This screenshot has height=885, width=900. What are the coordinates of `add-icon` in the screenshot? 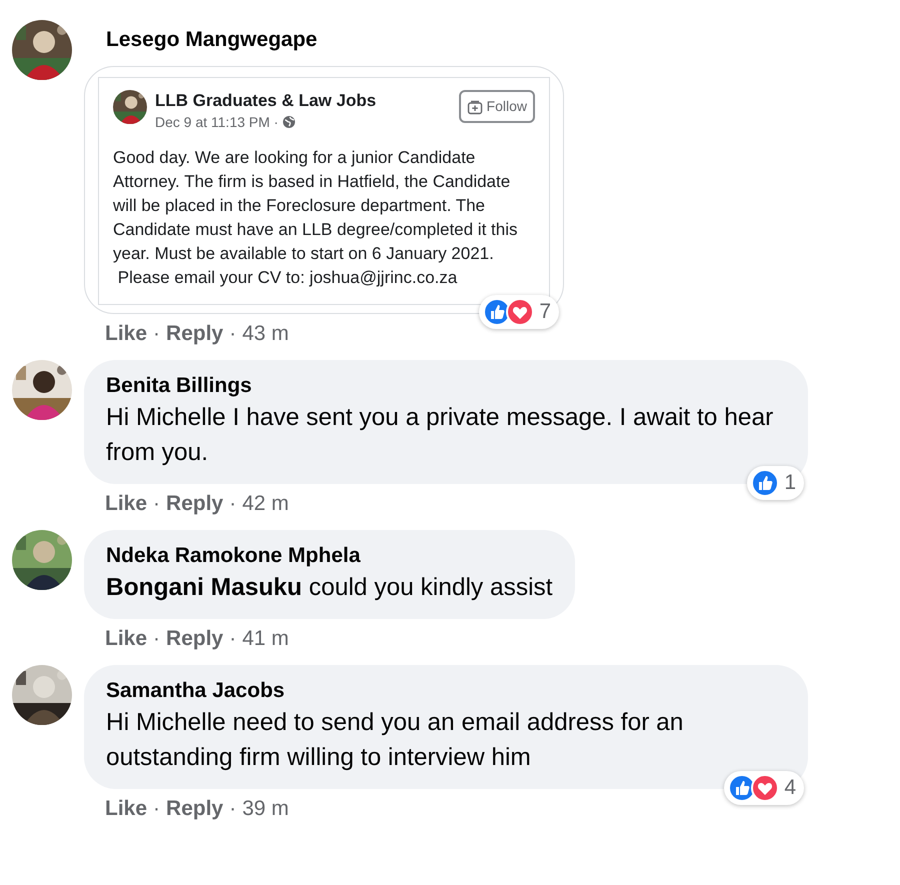 It's located at (474, 106).